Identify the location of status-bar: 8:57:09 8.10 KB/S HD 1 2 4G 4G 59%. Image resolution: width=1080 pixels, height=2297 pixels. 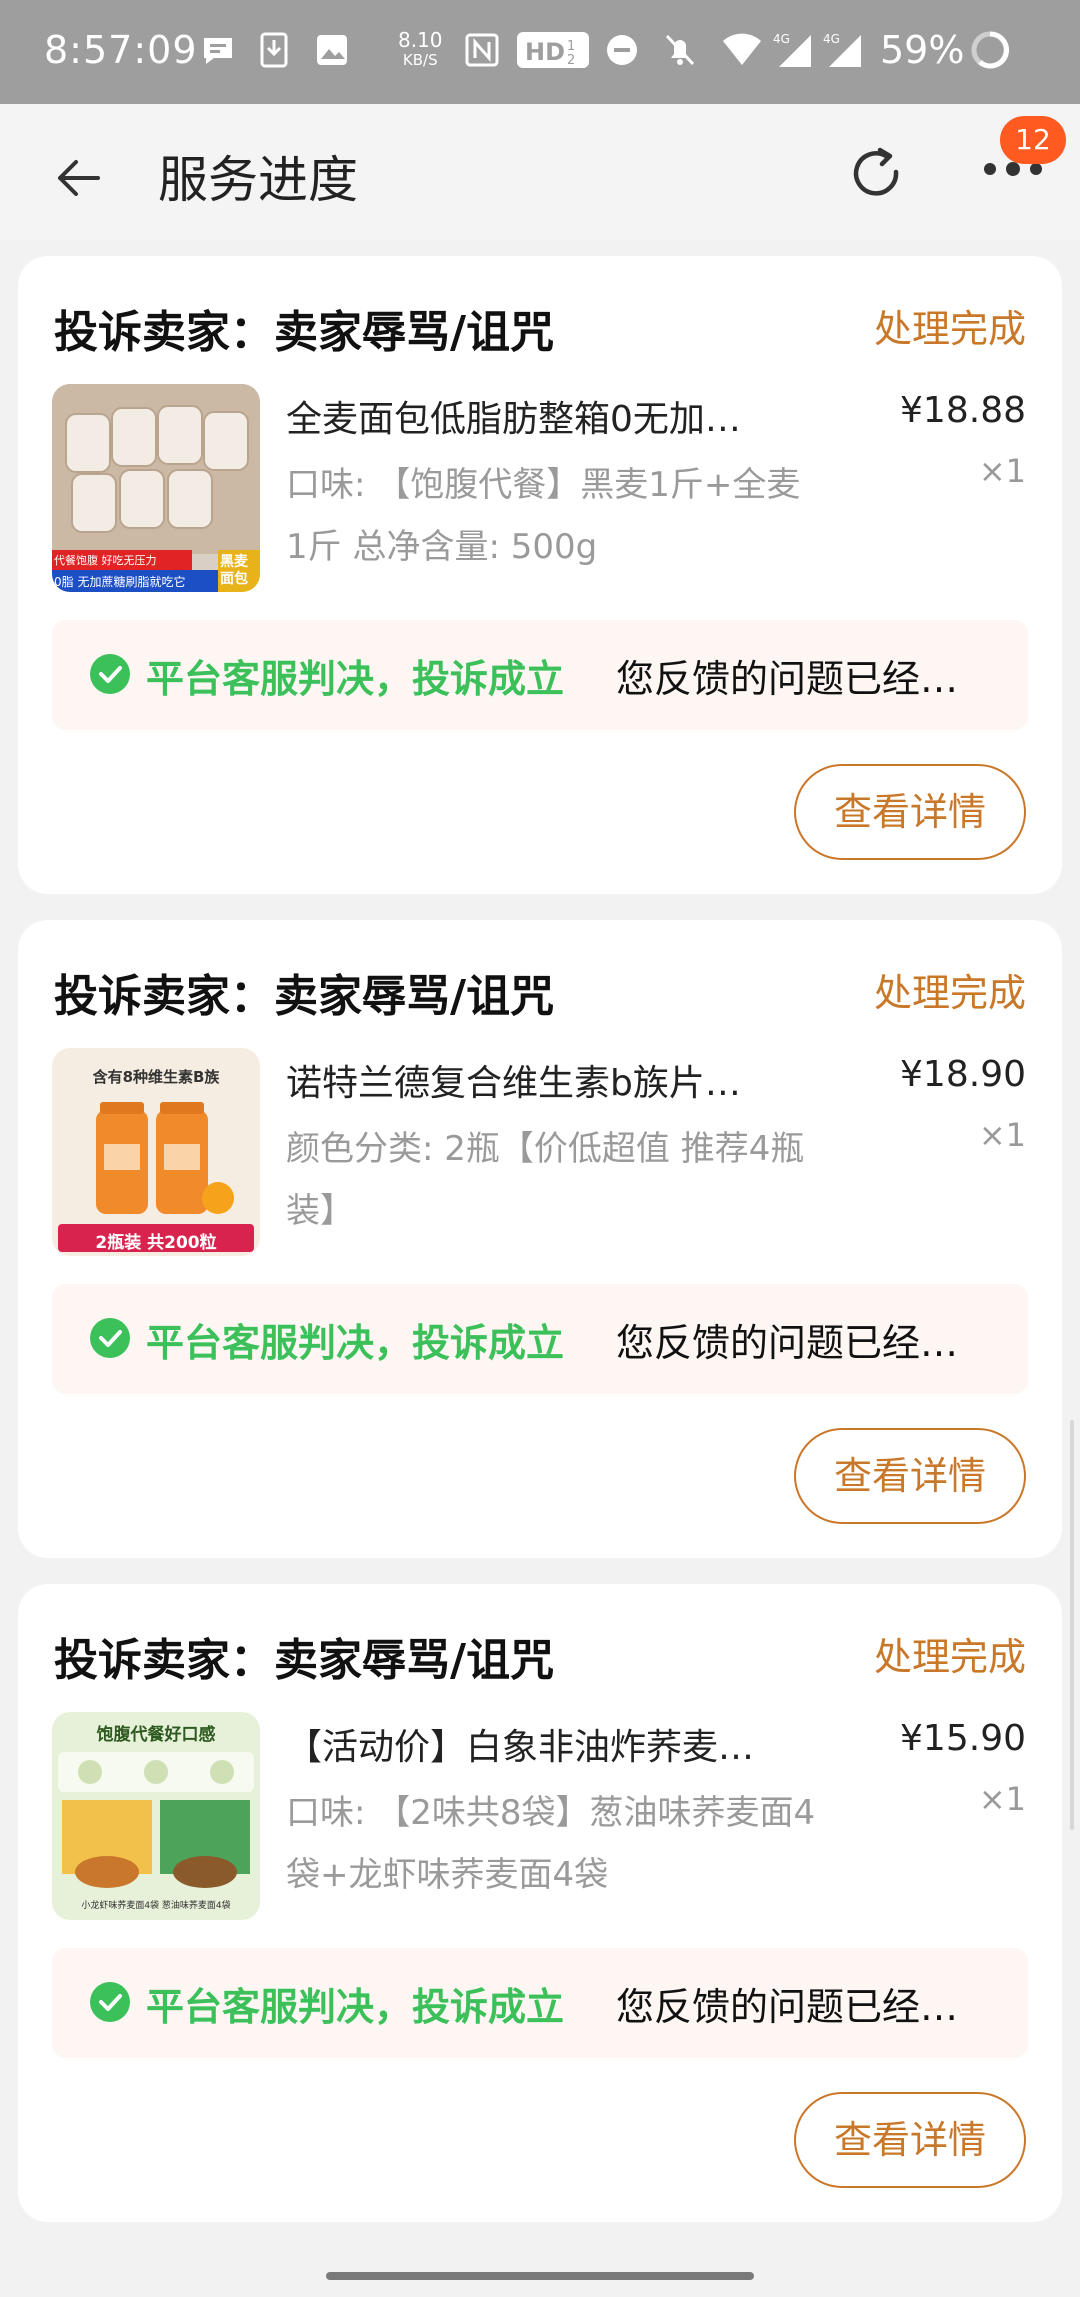
(540, 52).